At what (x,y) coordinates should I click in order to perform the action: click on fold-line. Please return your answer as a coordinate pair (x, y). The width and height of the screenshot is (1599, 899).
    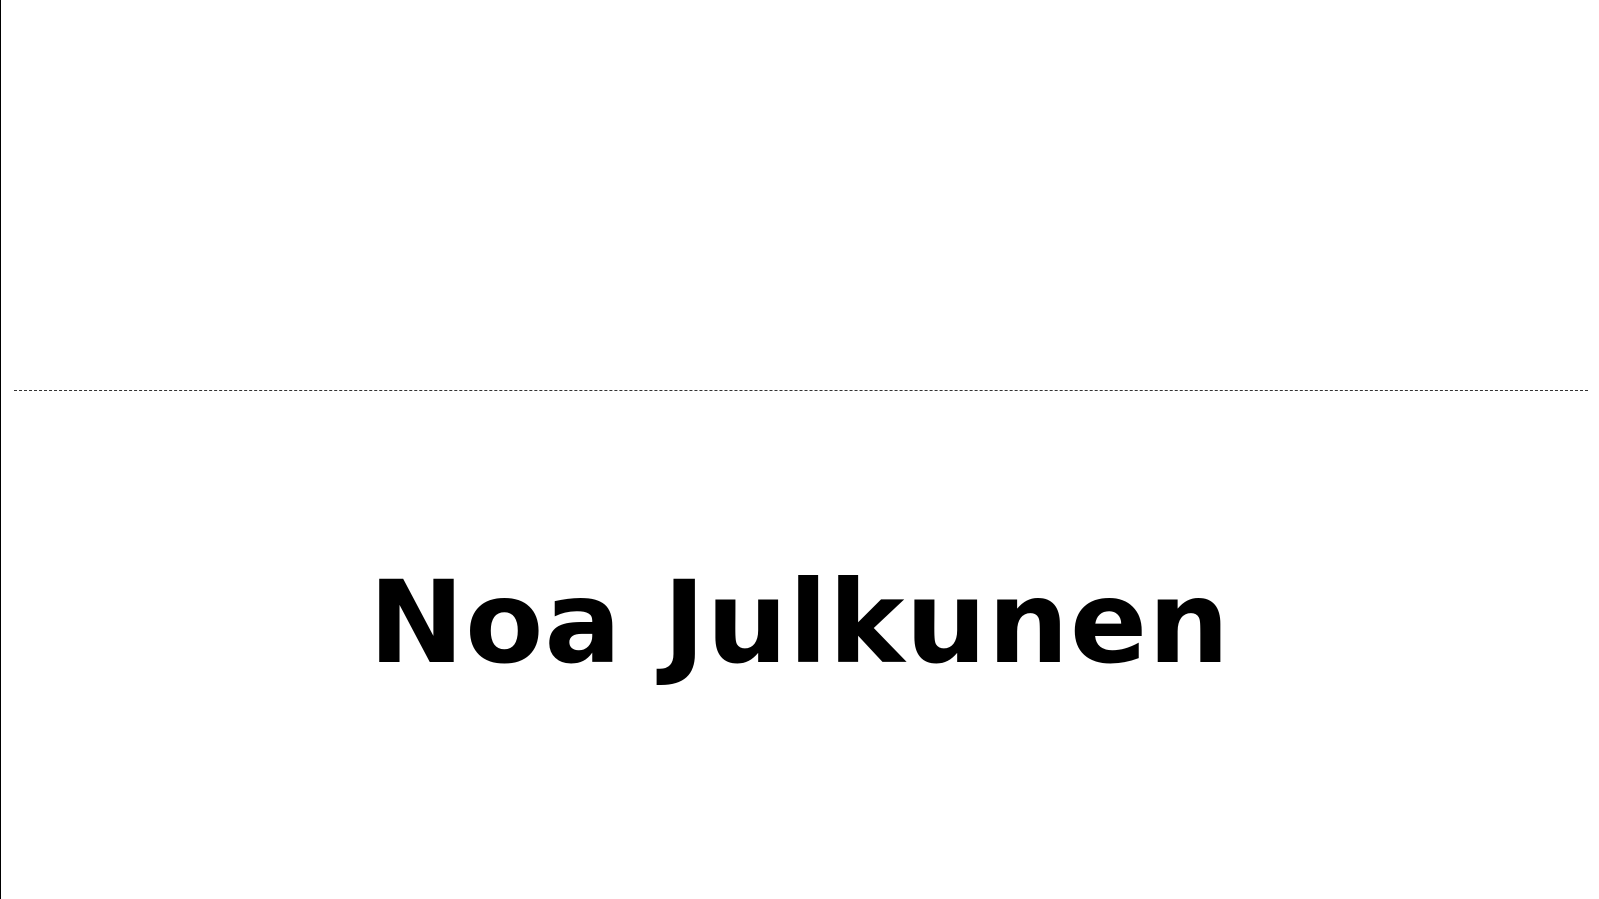
    Looking at the image, I should click on (801, 390).